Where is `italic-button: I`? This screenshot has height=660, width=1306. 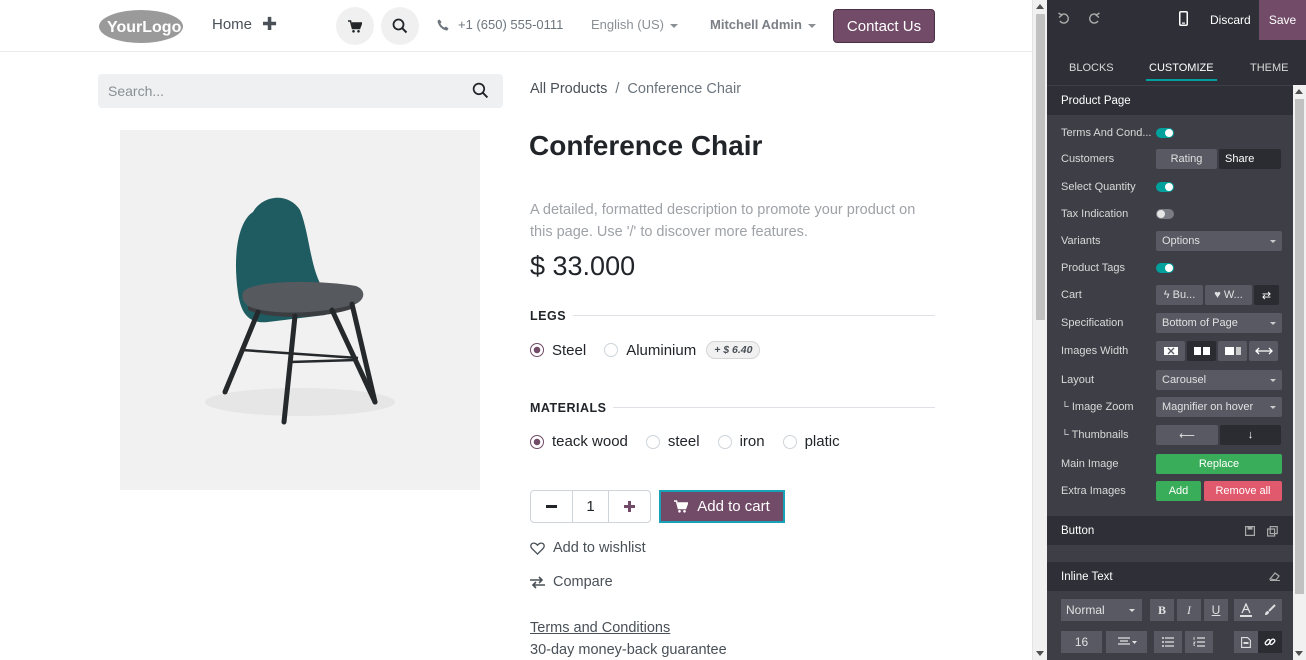
italic-button: I is located at coordinates (1189, 610).